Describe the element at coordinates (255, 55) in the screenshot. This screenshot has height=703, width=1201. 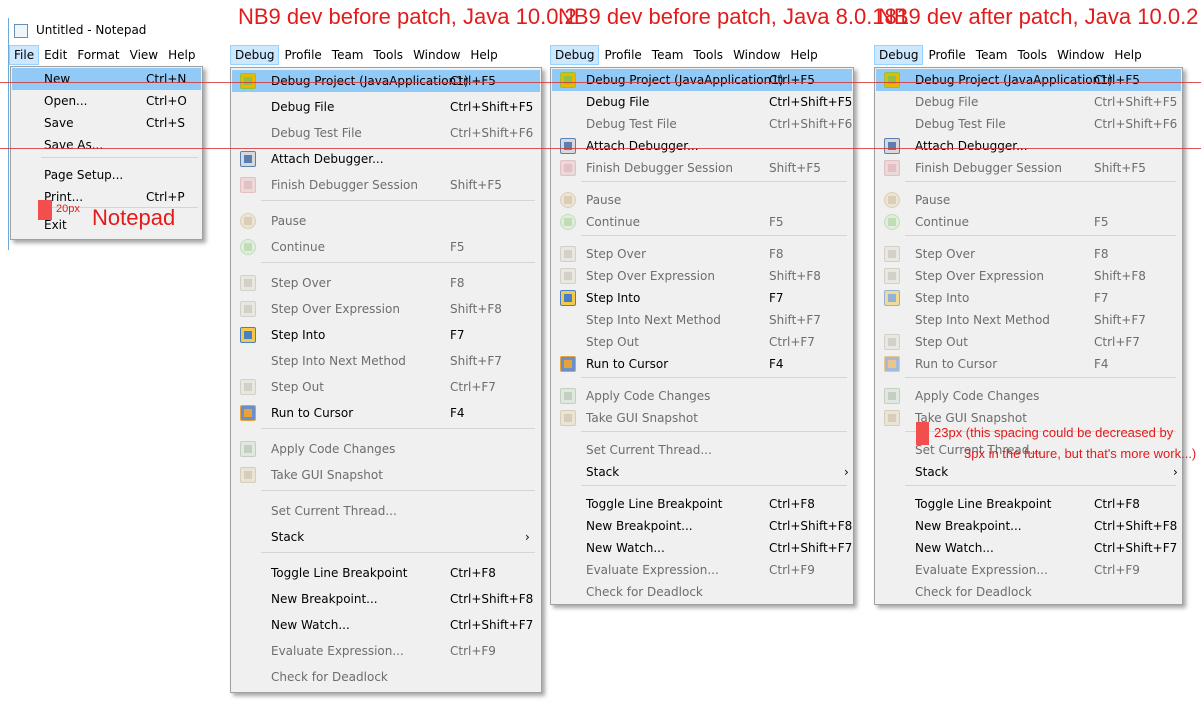
I see `nb1-menu-debug: Debug` at that location.